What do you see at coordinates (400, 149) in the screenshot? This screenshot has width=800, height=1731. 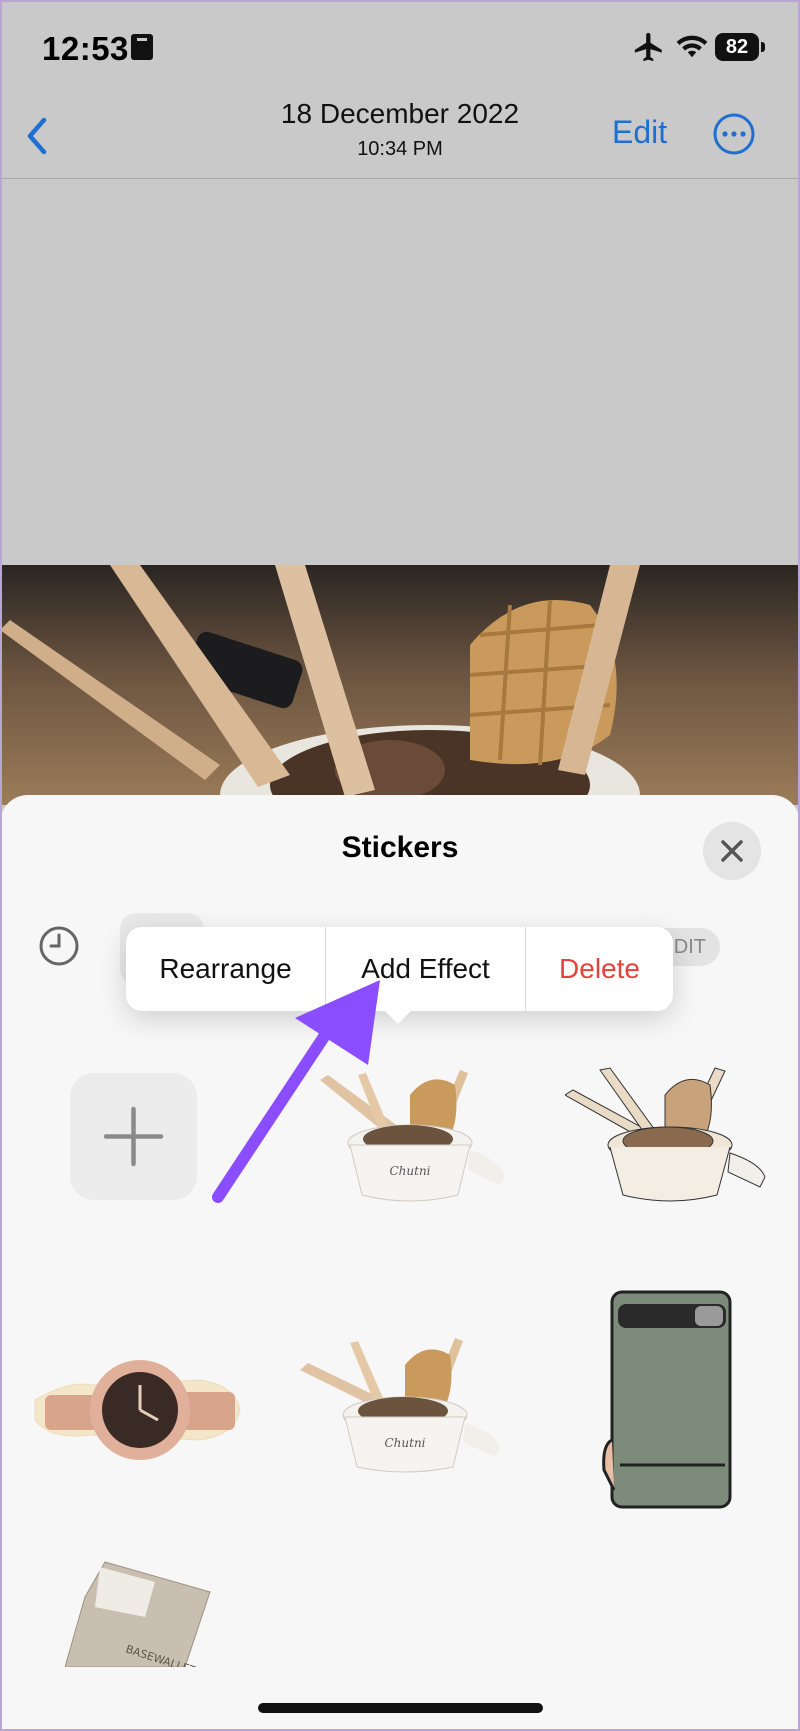 I see `nav-subtitle: 10:34 PM` at bounding box center [400, 149].